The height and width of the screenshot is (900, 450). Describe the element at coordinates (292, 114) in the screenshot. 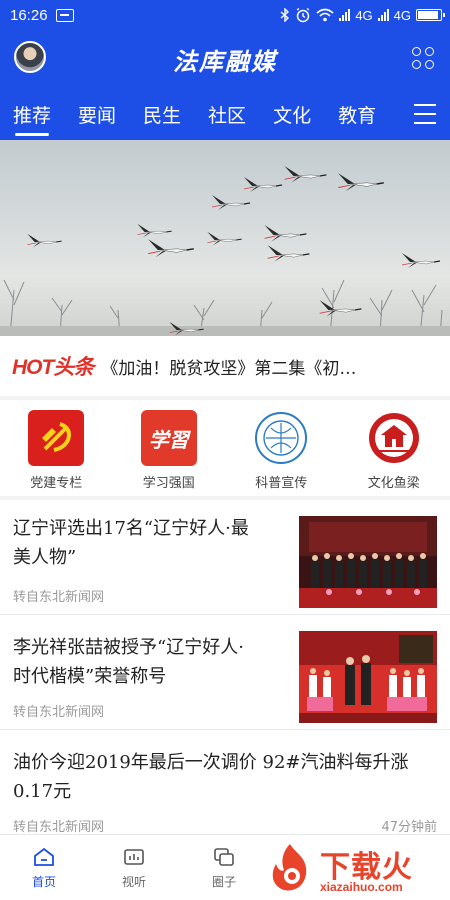

I see `tab-culture: 文化` at that location.